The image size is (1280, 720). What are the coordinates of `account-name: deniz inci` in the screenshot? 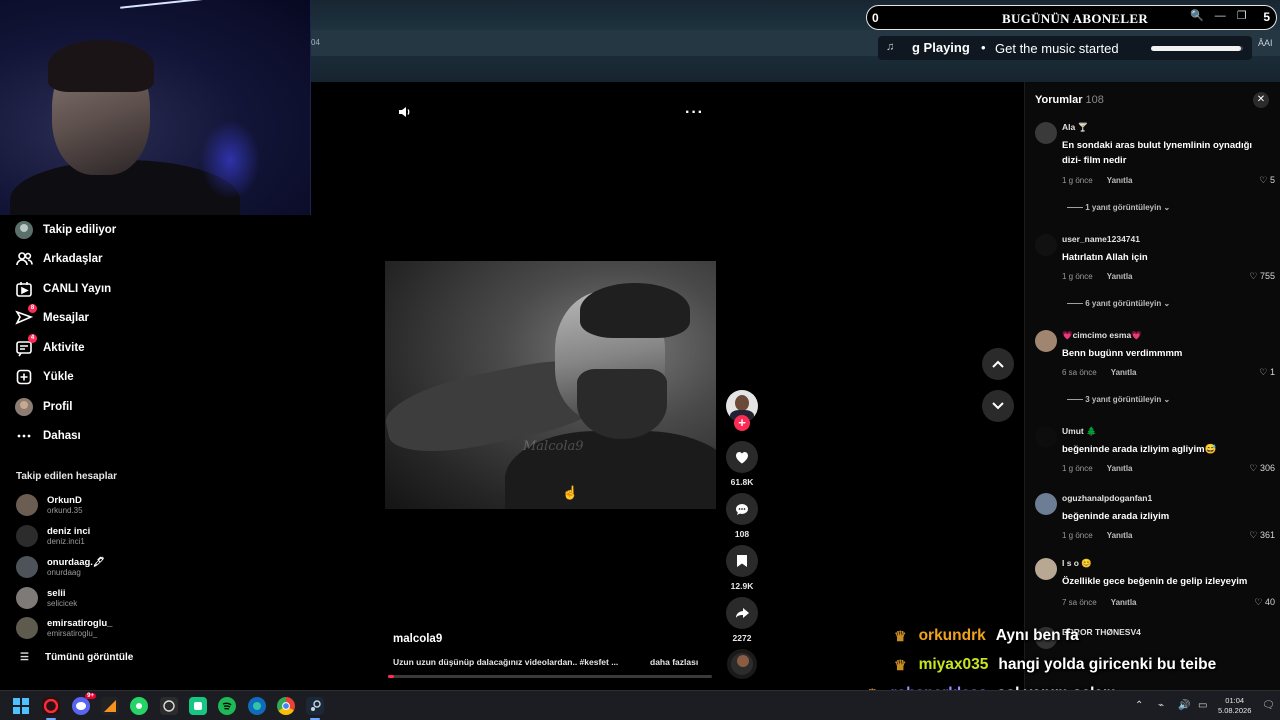 It's located at (69, 531).